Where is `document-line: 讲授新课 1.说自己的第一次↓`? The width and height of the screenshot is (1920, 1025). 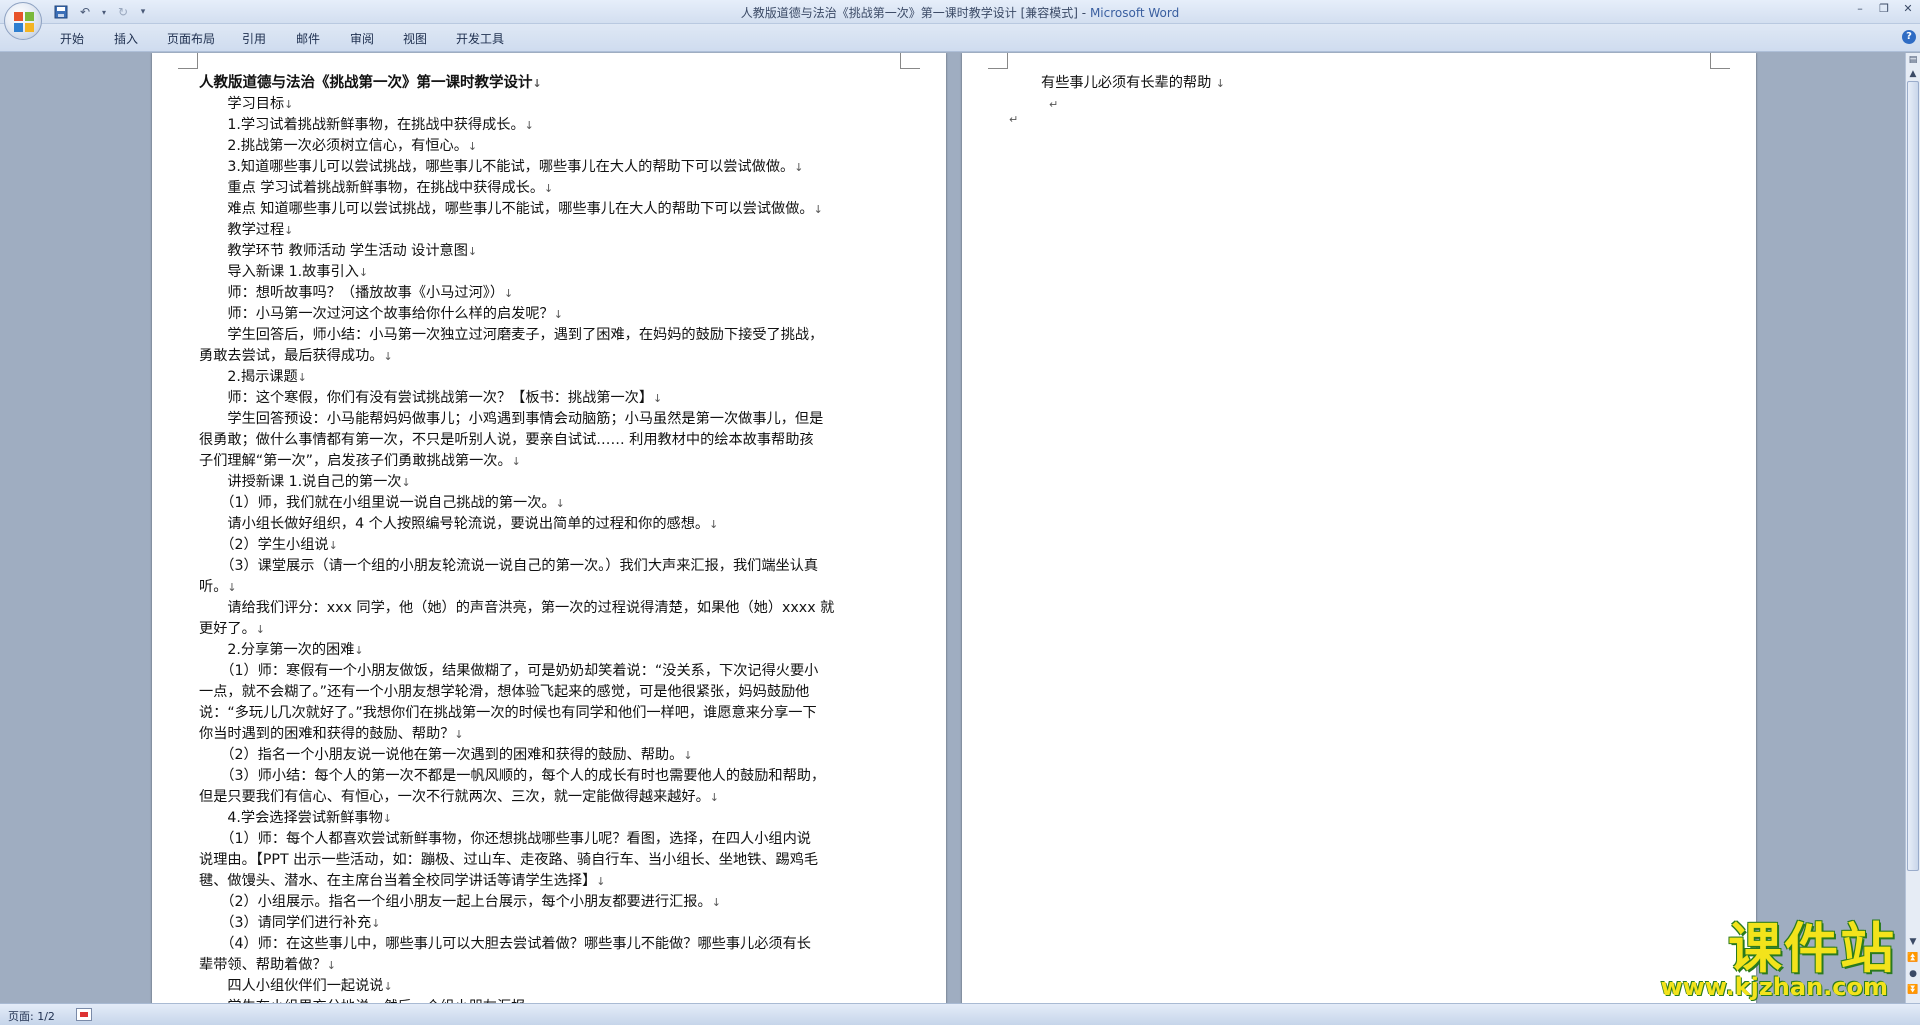 document-line: 讲授新课 1.说自己的第一次↓ is located at coordinates (550, 482).